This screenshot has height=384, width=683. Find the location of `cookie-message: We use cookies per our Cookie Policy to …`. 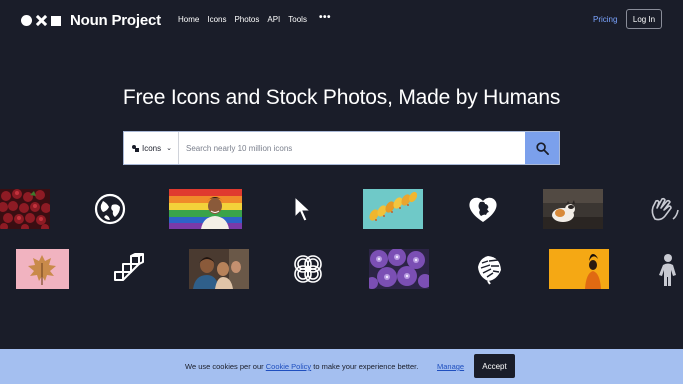

cookie-message: We use cookies per our Cookie Policy to … is located at coordinates (301, 366).